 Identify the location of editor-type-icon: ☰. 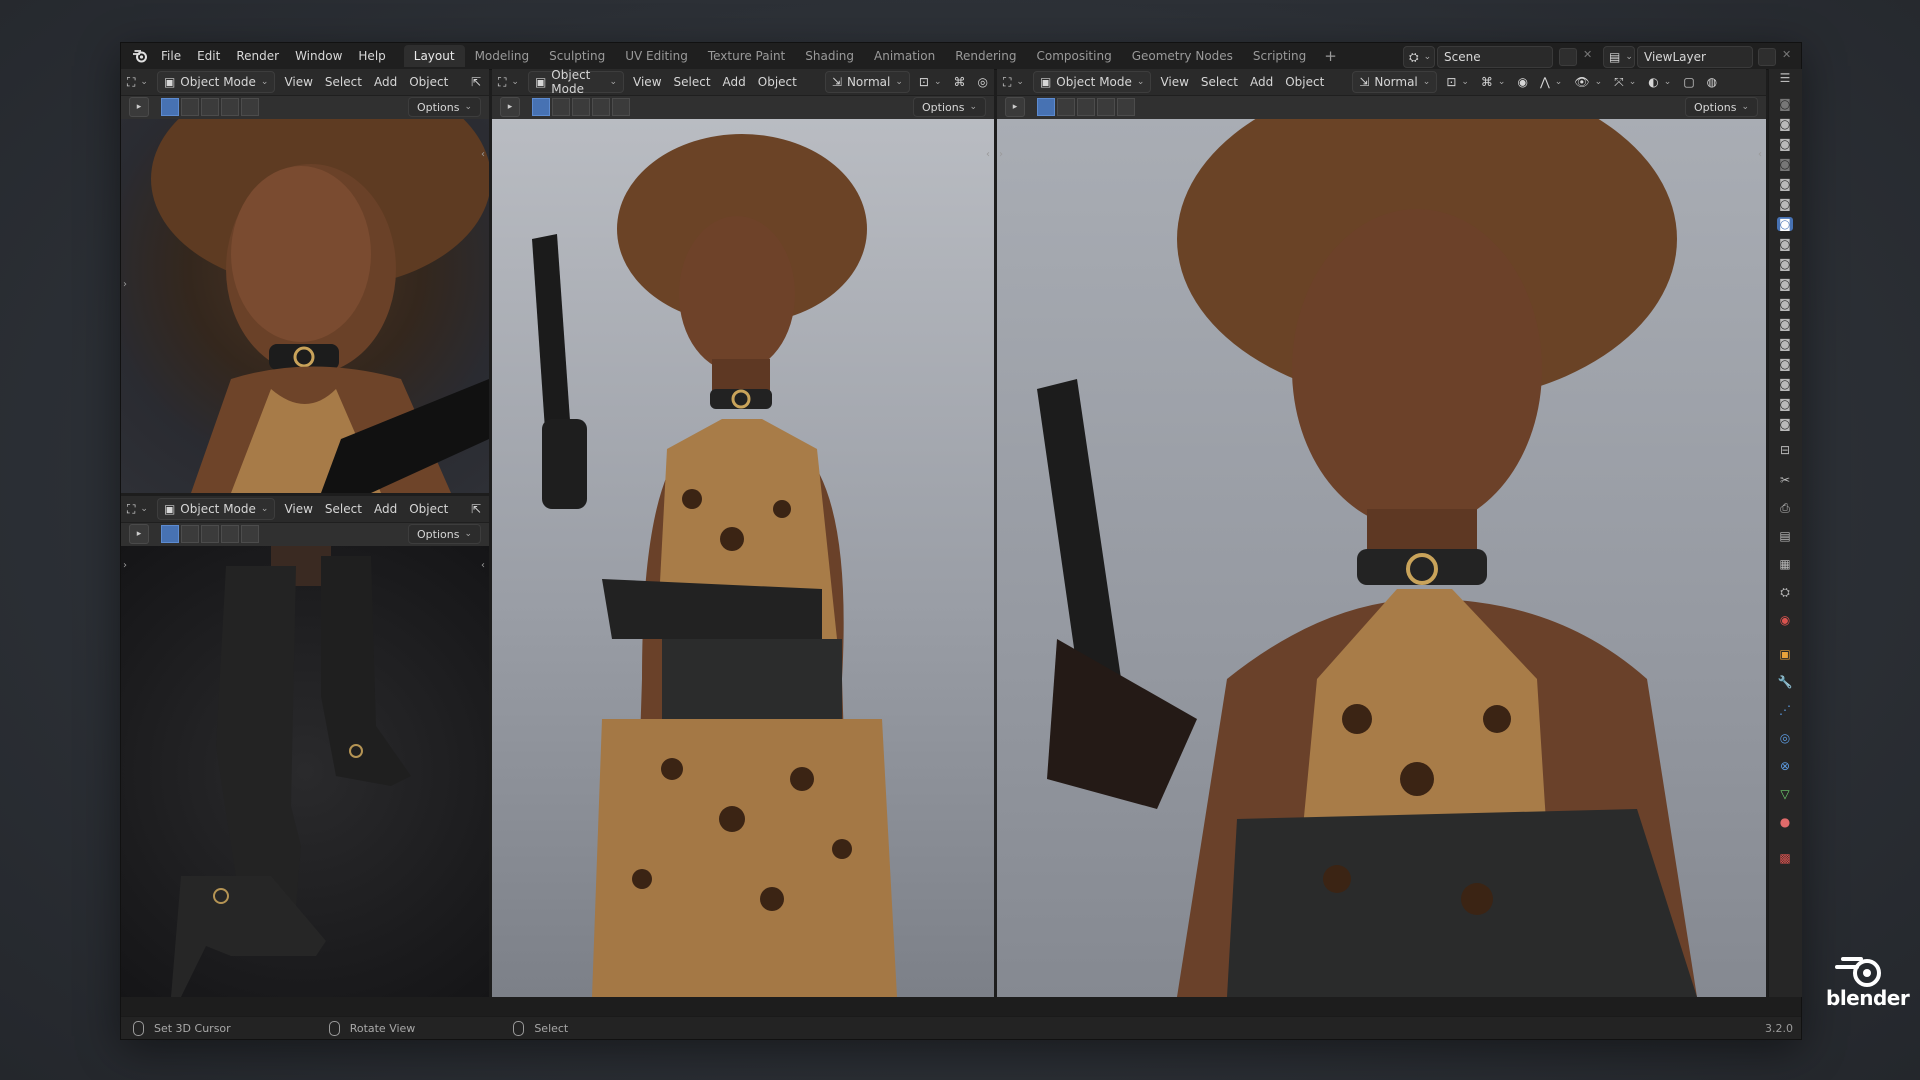
(1785, 78).